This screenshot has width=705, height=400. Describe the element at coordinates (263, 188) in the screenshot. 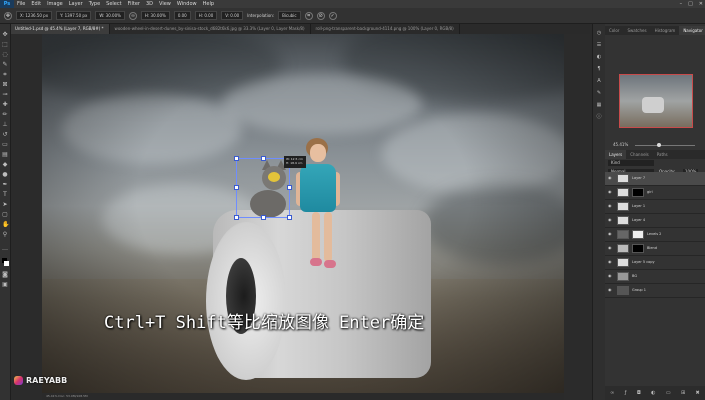

I see `transform-bounding-box` at that location.